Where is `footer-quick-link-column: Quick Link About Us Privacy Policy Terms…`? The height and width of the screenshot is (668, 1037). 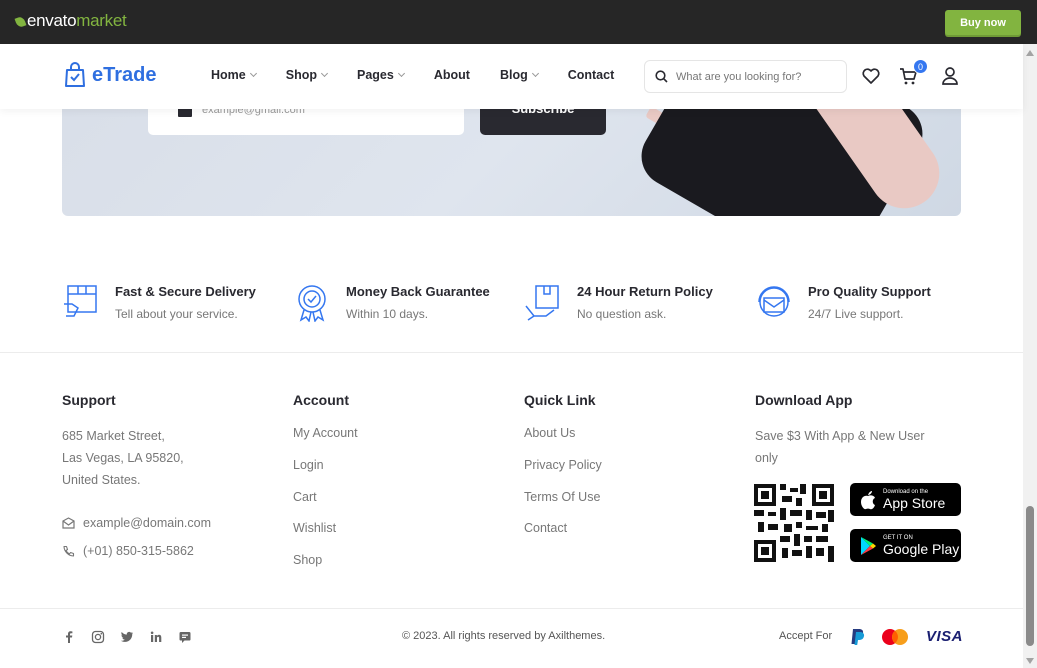
footer-quick-link-column: Quick Link About Us Privacy Policy Terms… is located at coordinates (563, 472).